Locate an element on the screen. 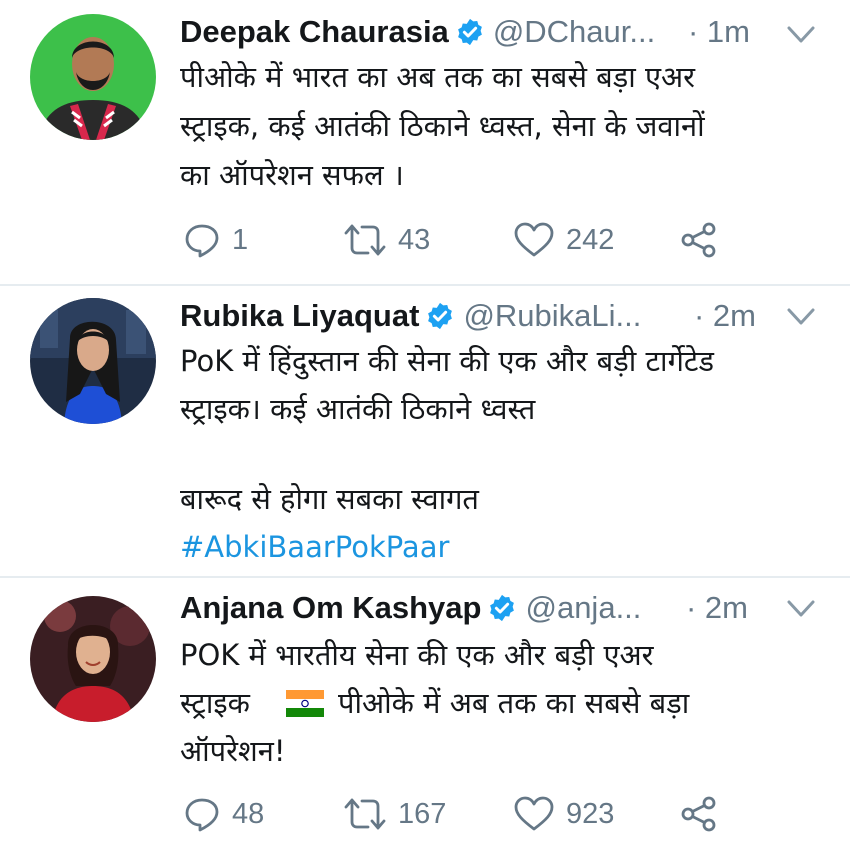  tweet-text-line: स्ट्राइक is located at coordinates (215, 703).